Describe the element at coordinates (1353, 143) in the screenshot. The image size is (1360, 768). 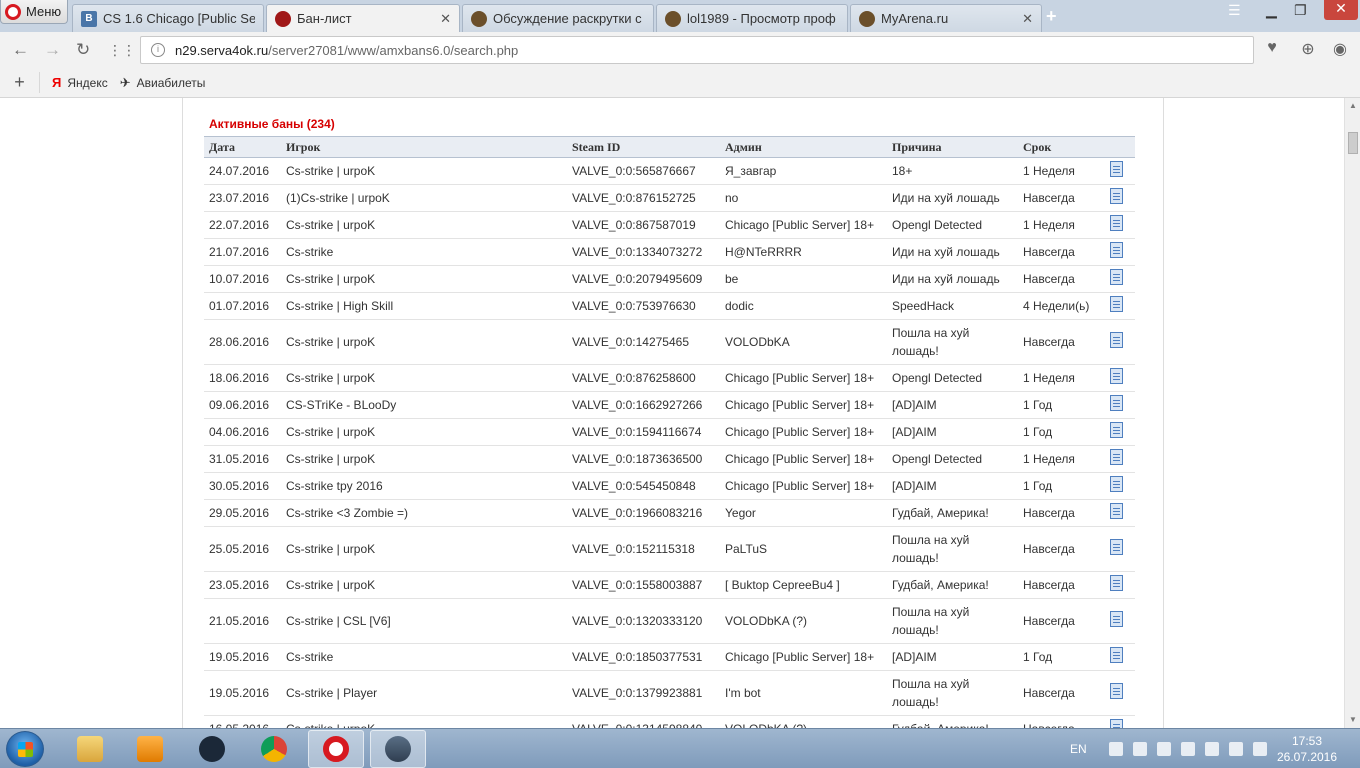
I see `scroll-thumb` at that location.